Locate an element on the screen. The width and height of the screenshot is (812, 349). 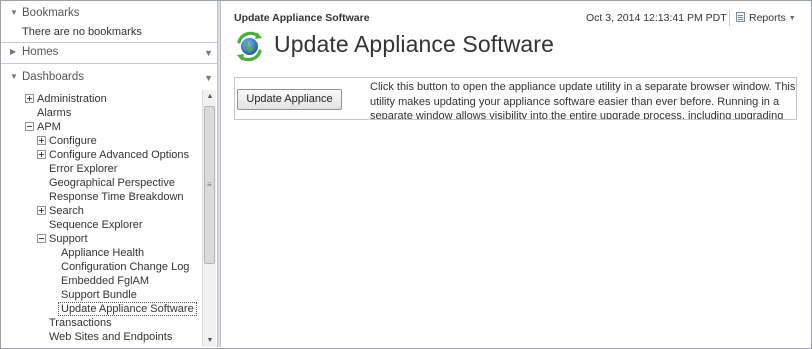
tree-item-response-time-breakdown: Response Time Breakdown is located at coordinates (116, 197).